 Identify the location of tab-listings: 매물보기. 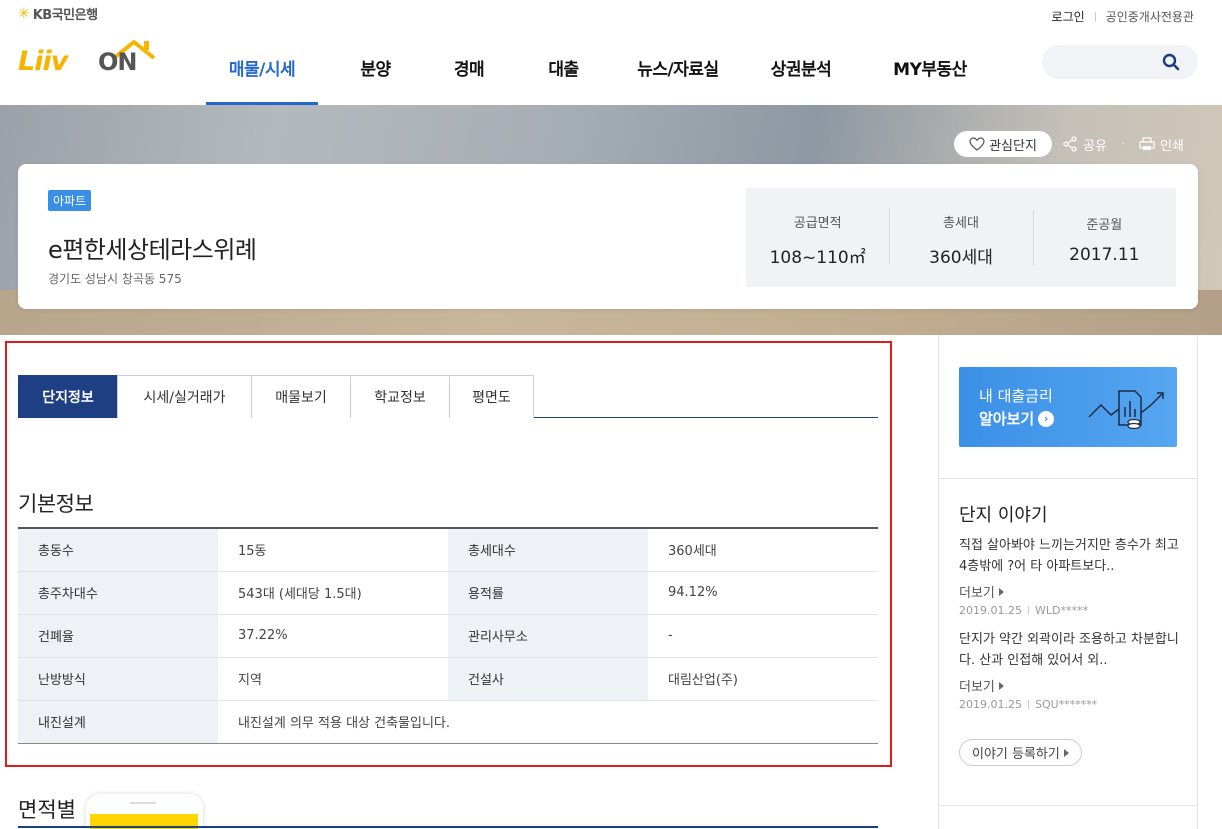
(301, 396).